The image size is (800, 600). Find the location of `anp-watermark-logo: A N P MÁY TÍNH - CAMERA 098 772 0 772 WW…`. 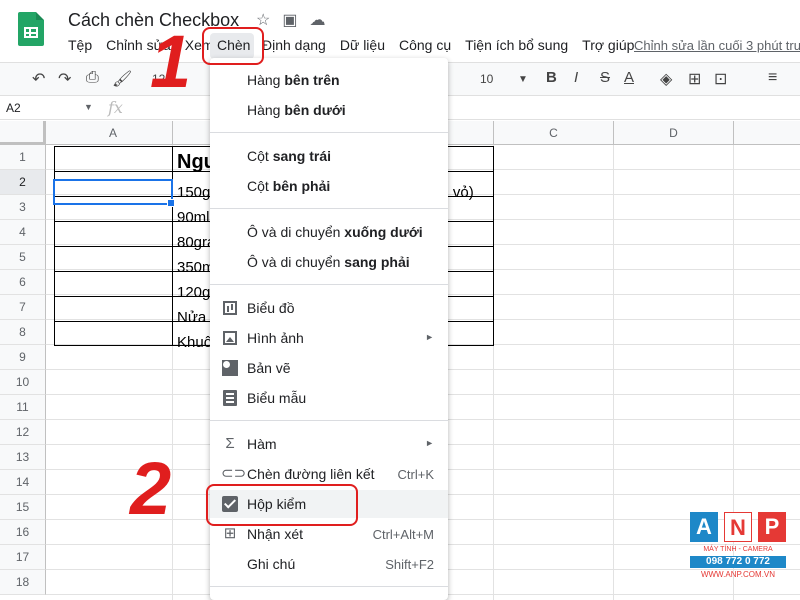

anp-watermark-logo: A N P MÁY TÍNH - CAMERA 098 772 0 772 WW… is located at coordinates (738, 547).